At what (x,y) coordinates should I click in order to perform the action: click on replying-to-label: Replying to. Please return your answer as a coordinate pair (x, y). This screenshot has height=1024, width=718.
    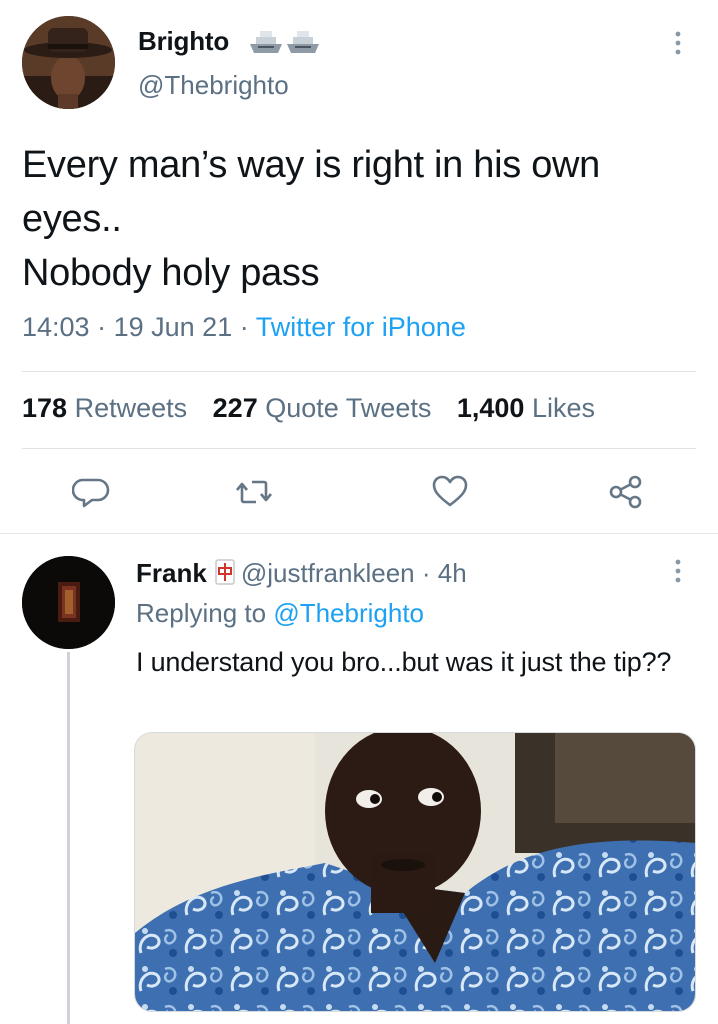
    Looking at the image, I should click on (201, 613).